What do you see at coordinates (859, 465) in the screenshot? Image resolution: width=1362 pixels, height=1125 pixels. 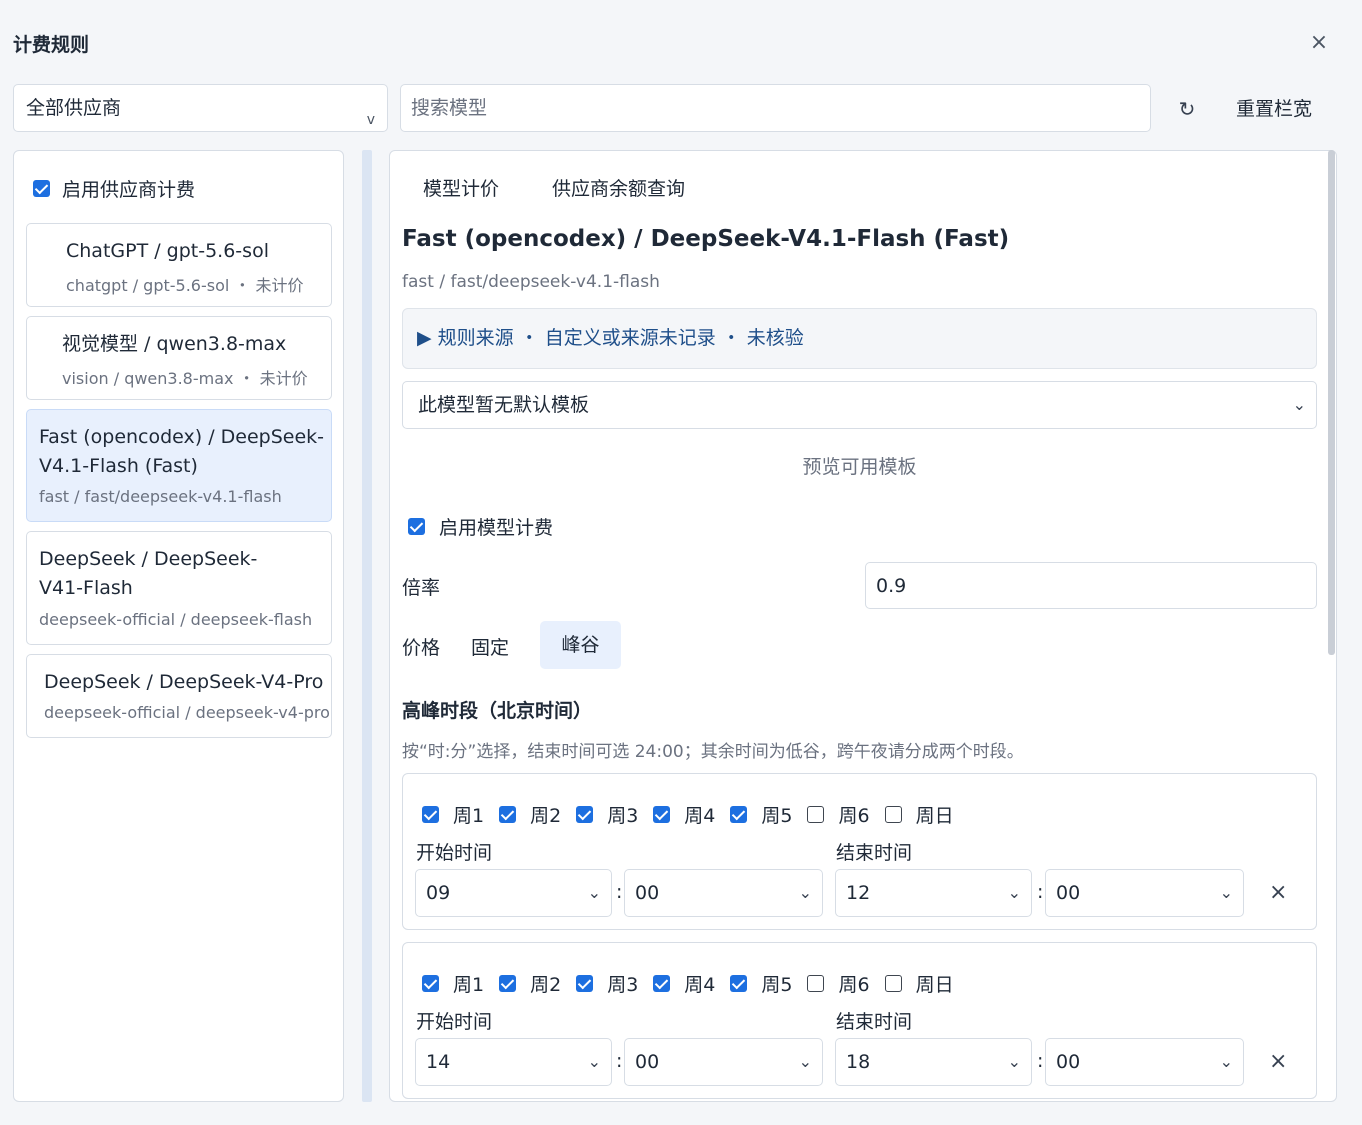 I see `preview-templates-button: 预览可用模板` at bounding box center [859, 465].